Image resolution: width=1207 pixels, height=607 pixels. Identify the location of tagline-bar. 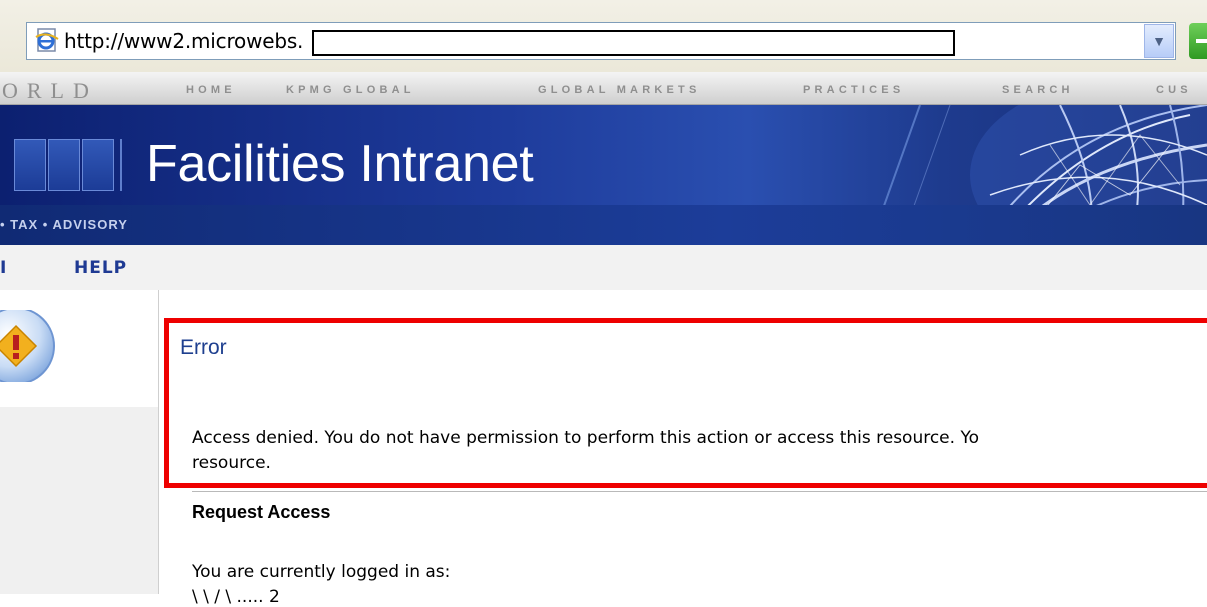
(603, 225).